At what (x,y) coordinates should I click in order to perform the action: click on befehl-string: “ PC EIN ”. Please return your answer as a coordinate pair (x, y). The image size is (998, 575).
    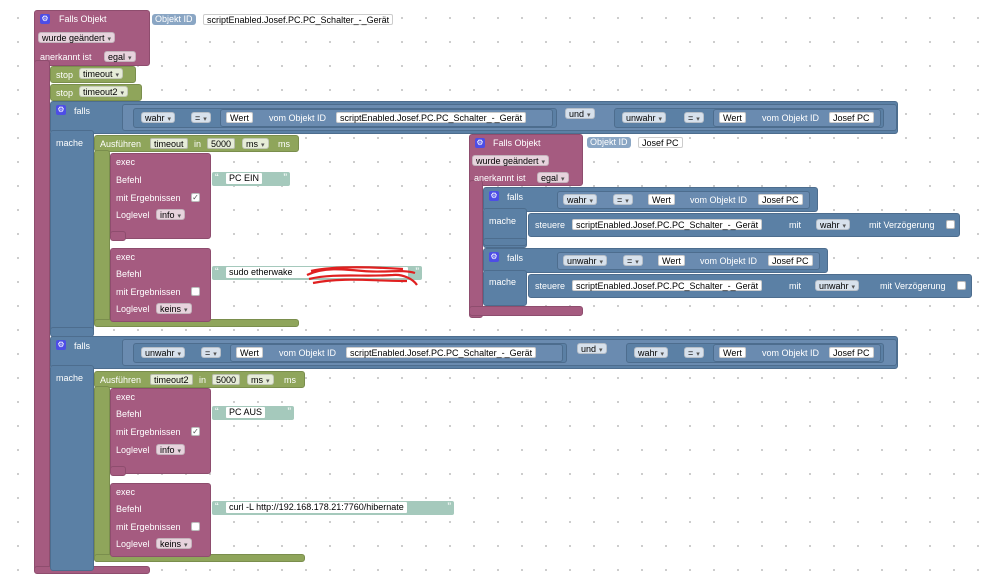
    Looking at the image, I should click on (251, 179).